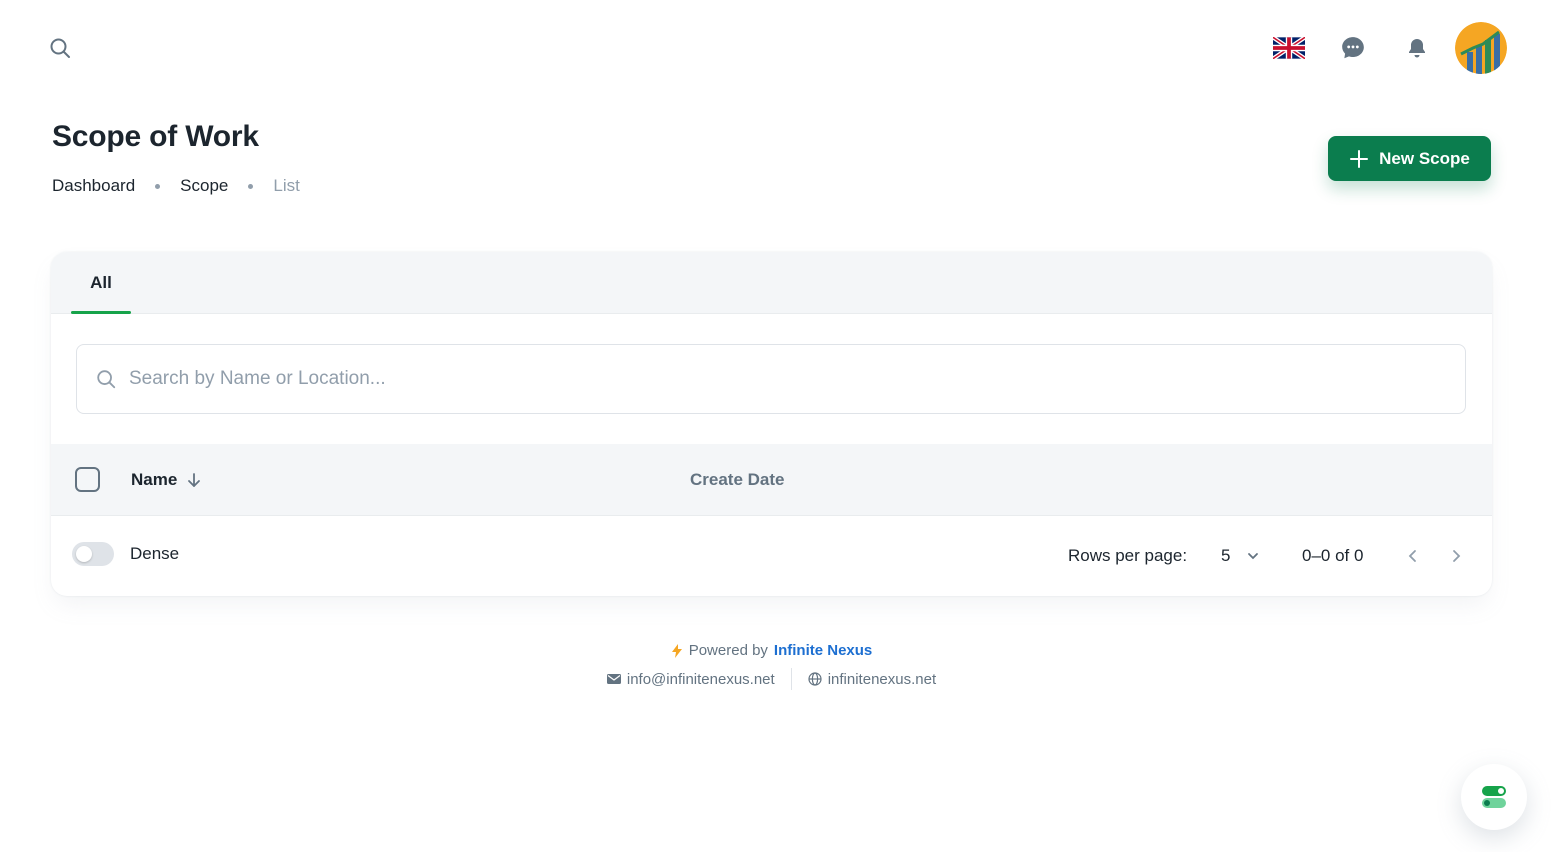  I want to click on dense-switch, so click(93, 554).